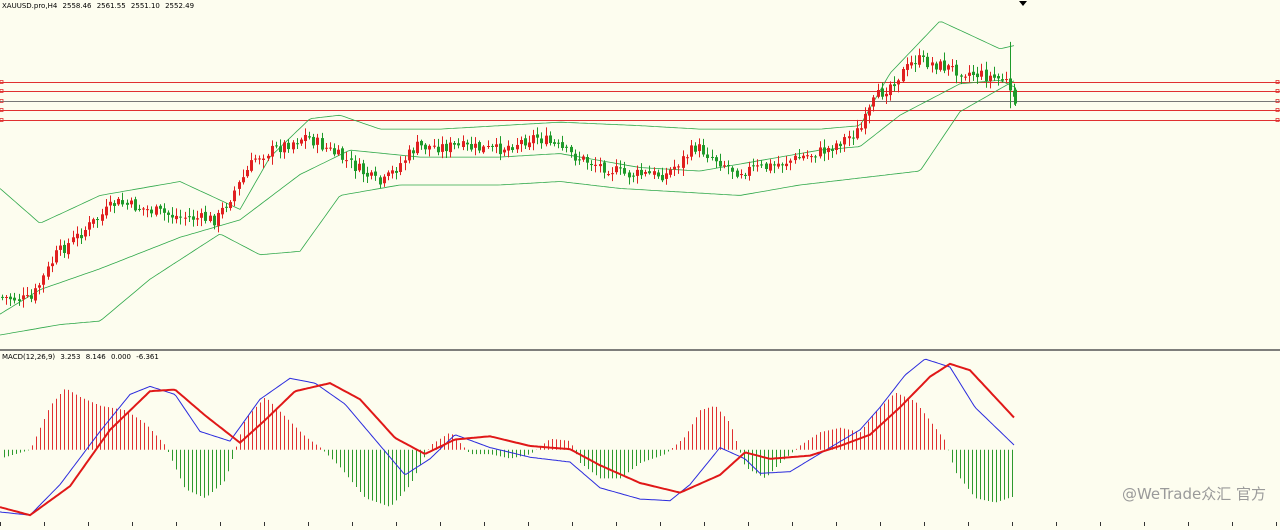 The image size is (1280, 530). What do you see at coordinates (95, 357) in the screenshot?
I see `macd-signal-value: 8.146` at bounding box center [95, 357].